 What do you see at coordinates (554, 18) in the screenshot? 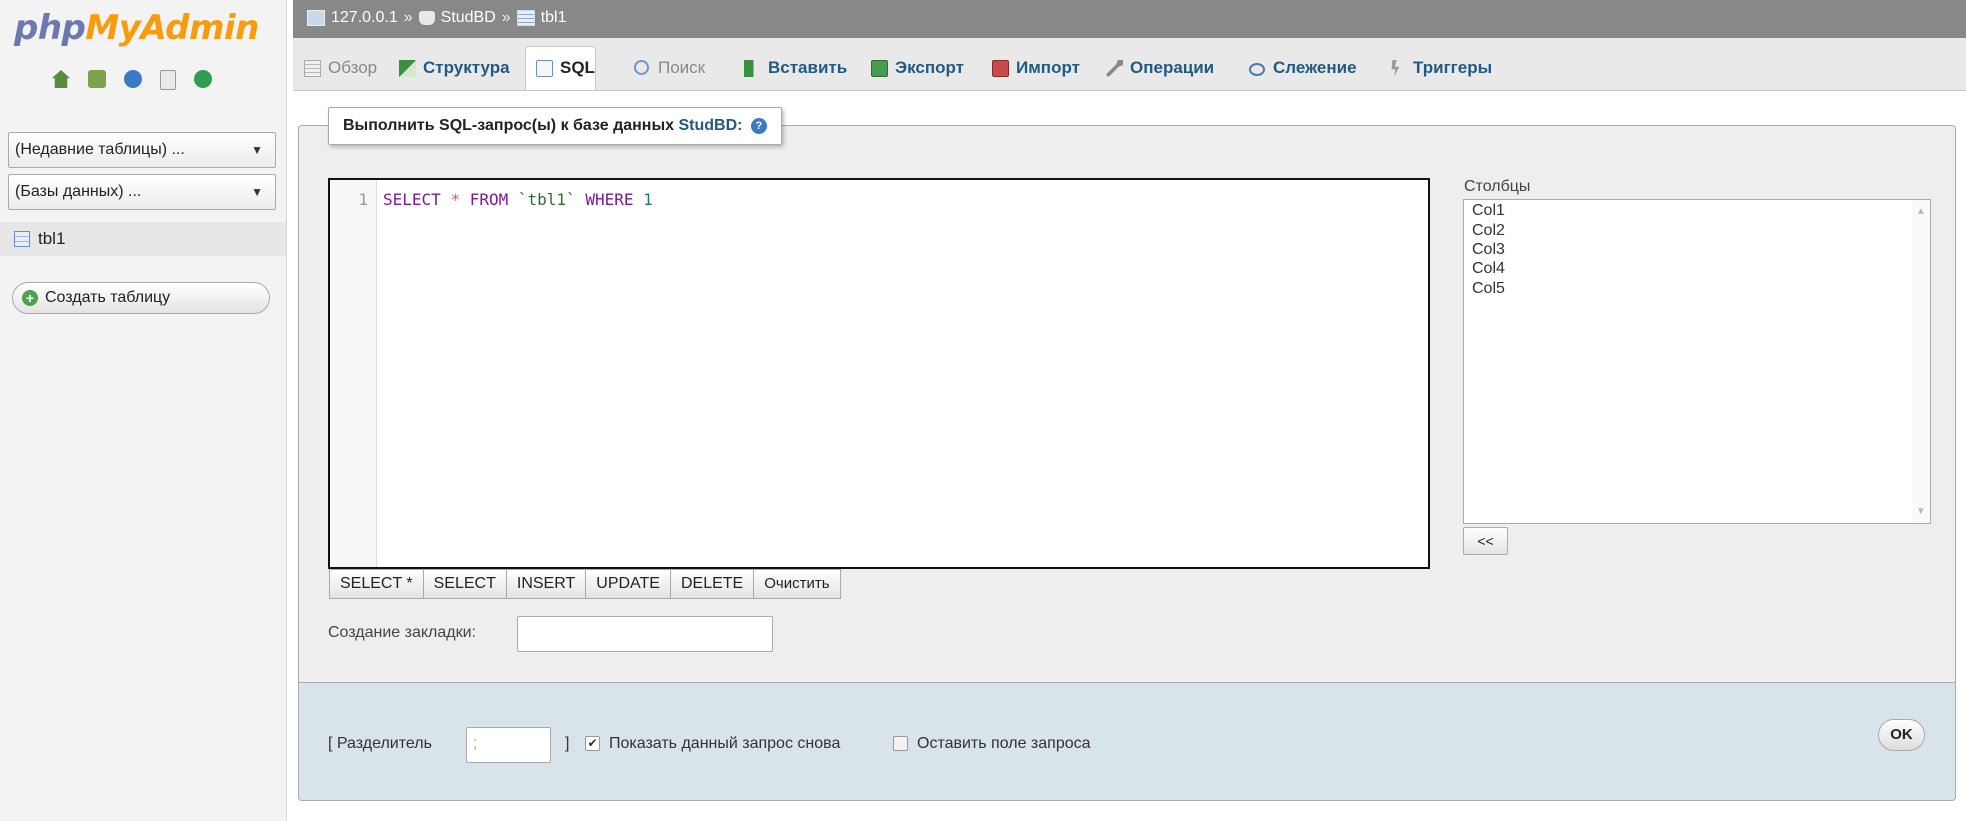
I see `breadcrumb-table: tbl1` at bounding box center [554, 18].